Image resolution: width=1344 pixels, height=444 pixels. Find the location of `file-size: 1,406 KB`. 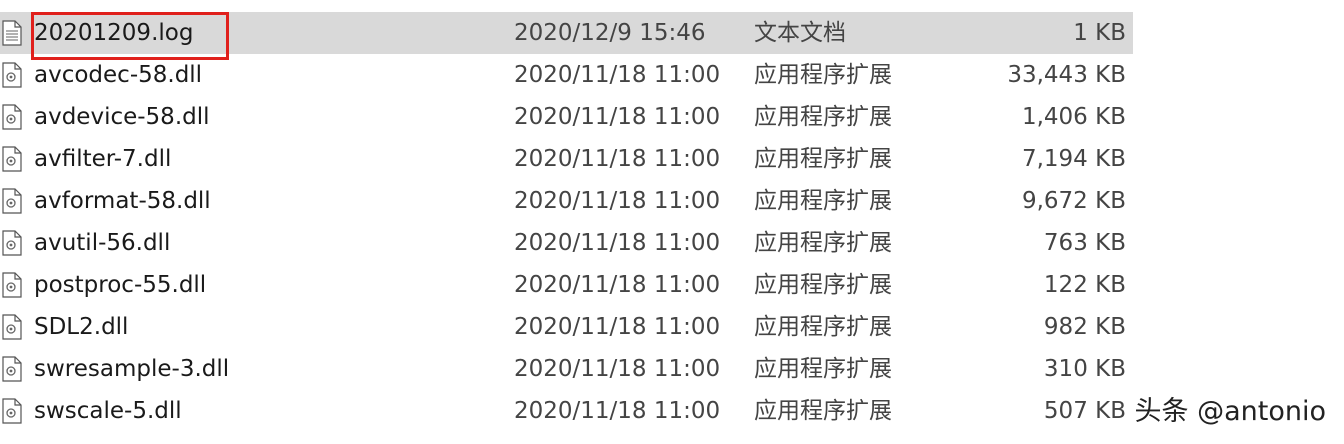

file-size: 1,406 KB is located at coordinates (1073, 117).